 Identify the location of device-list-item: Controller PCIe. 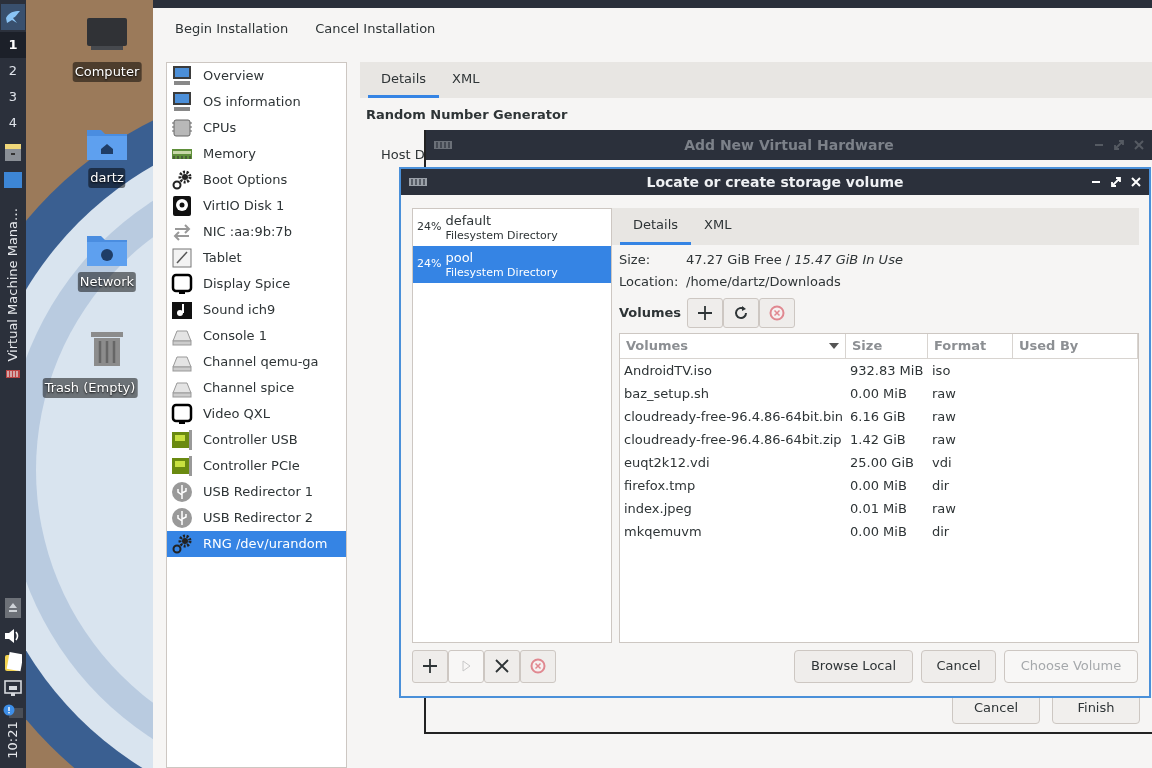
(256, 466).